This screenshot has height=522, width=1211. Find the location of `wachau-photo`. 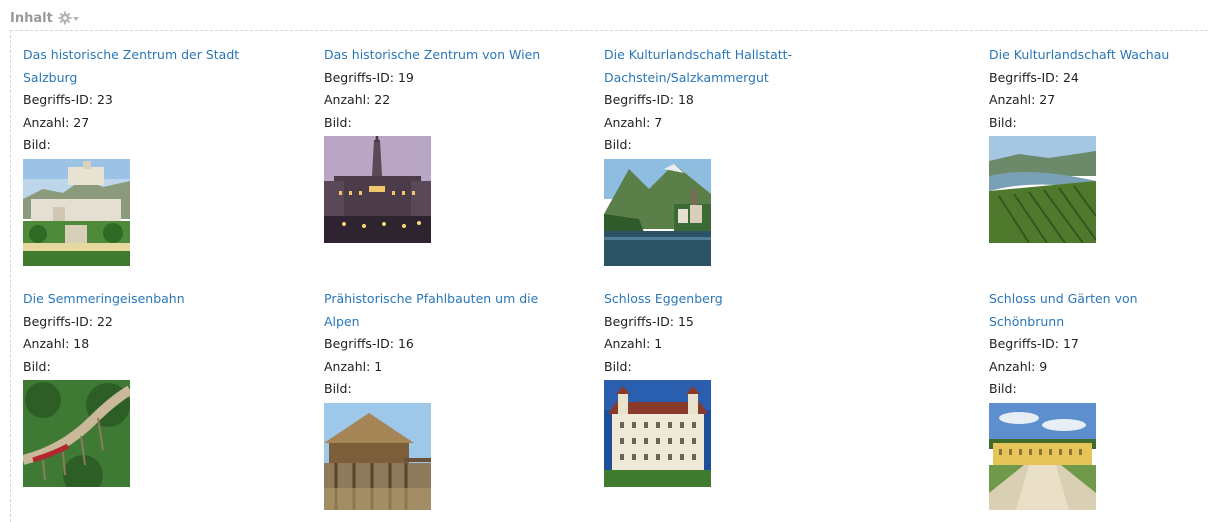

wachau-photo is located at coordinates (1042, 189).